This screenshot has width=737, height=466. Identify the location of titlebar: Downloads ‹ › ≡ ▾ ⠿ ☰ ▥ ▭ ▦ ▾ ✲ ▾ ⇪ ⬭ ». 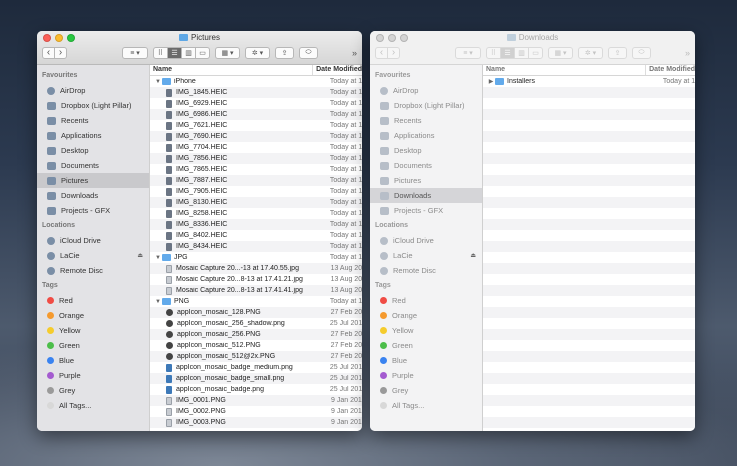
(532, 48).